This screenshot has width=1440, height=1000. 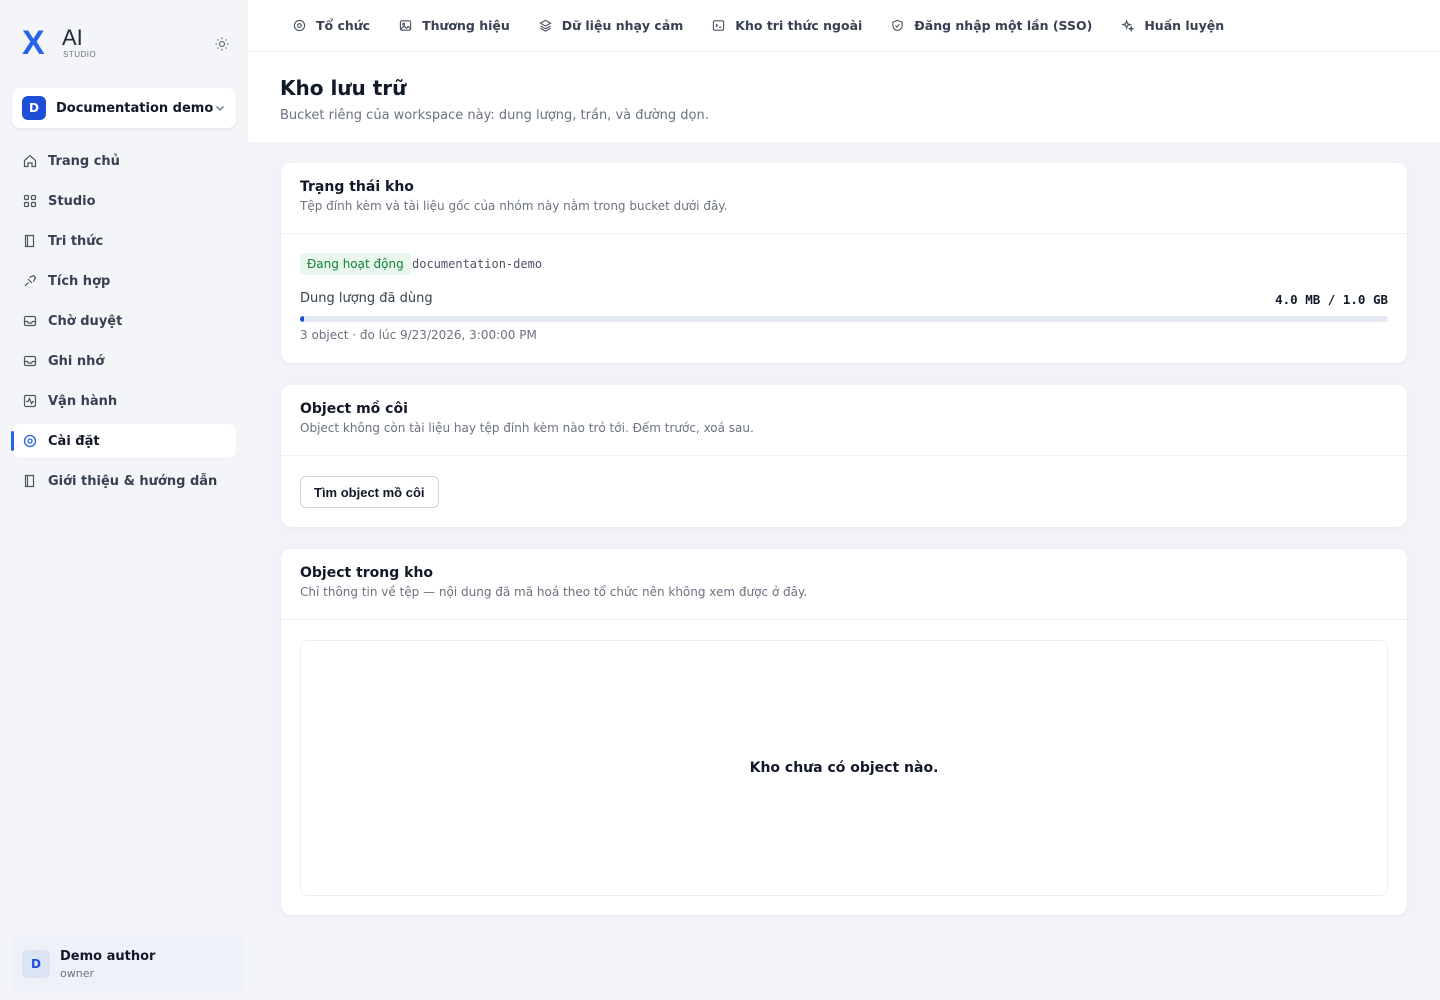 I want to click on logo-mark: X, so click(x=33, y=43).